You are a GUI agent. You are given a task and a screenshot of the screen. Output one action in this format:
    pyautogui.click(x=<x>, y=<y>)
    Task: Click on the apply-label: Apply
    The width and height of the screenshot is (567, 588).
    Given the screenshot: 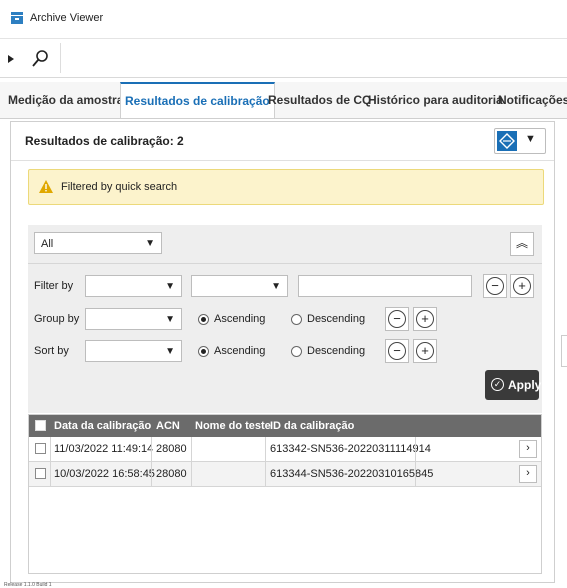 What is the action you would take?
    pyautogui.click(x=525, y=385)
    